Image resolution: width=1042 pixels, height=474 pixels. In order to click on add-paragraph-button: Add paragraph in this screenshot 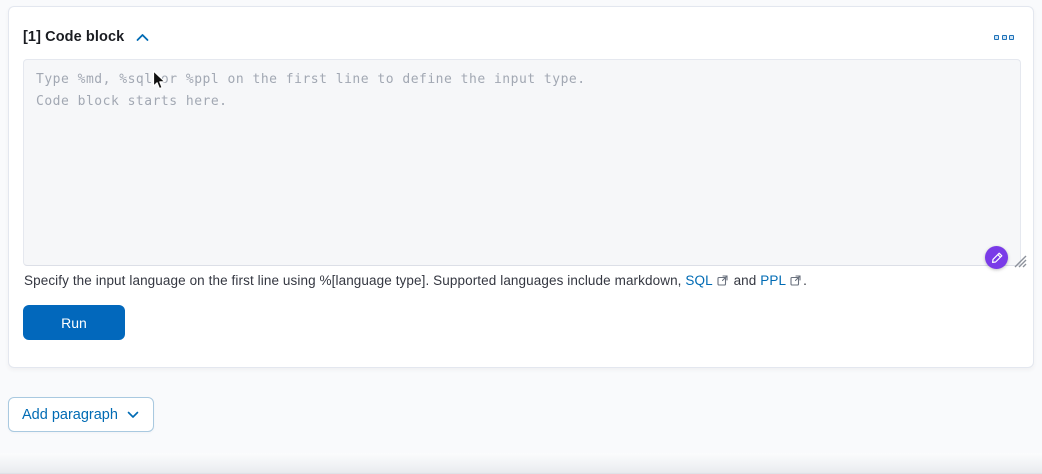, I will do `click(81, 414)`.